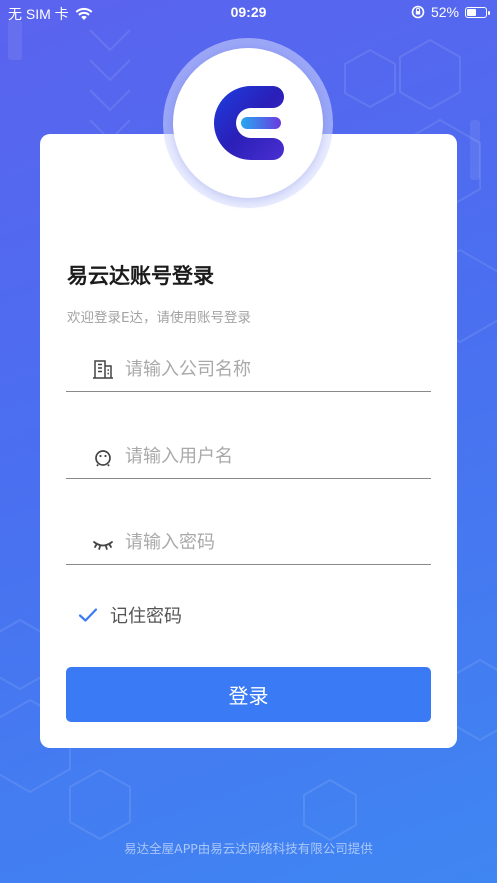 The height and width of the screenshot is (883, 497). I want to click on footer-text: 易达全屋APP由易云达网络科技有限公司提供, so click(248, 848).